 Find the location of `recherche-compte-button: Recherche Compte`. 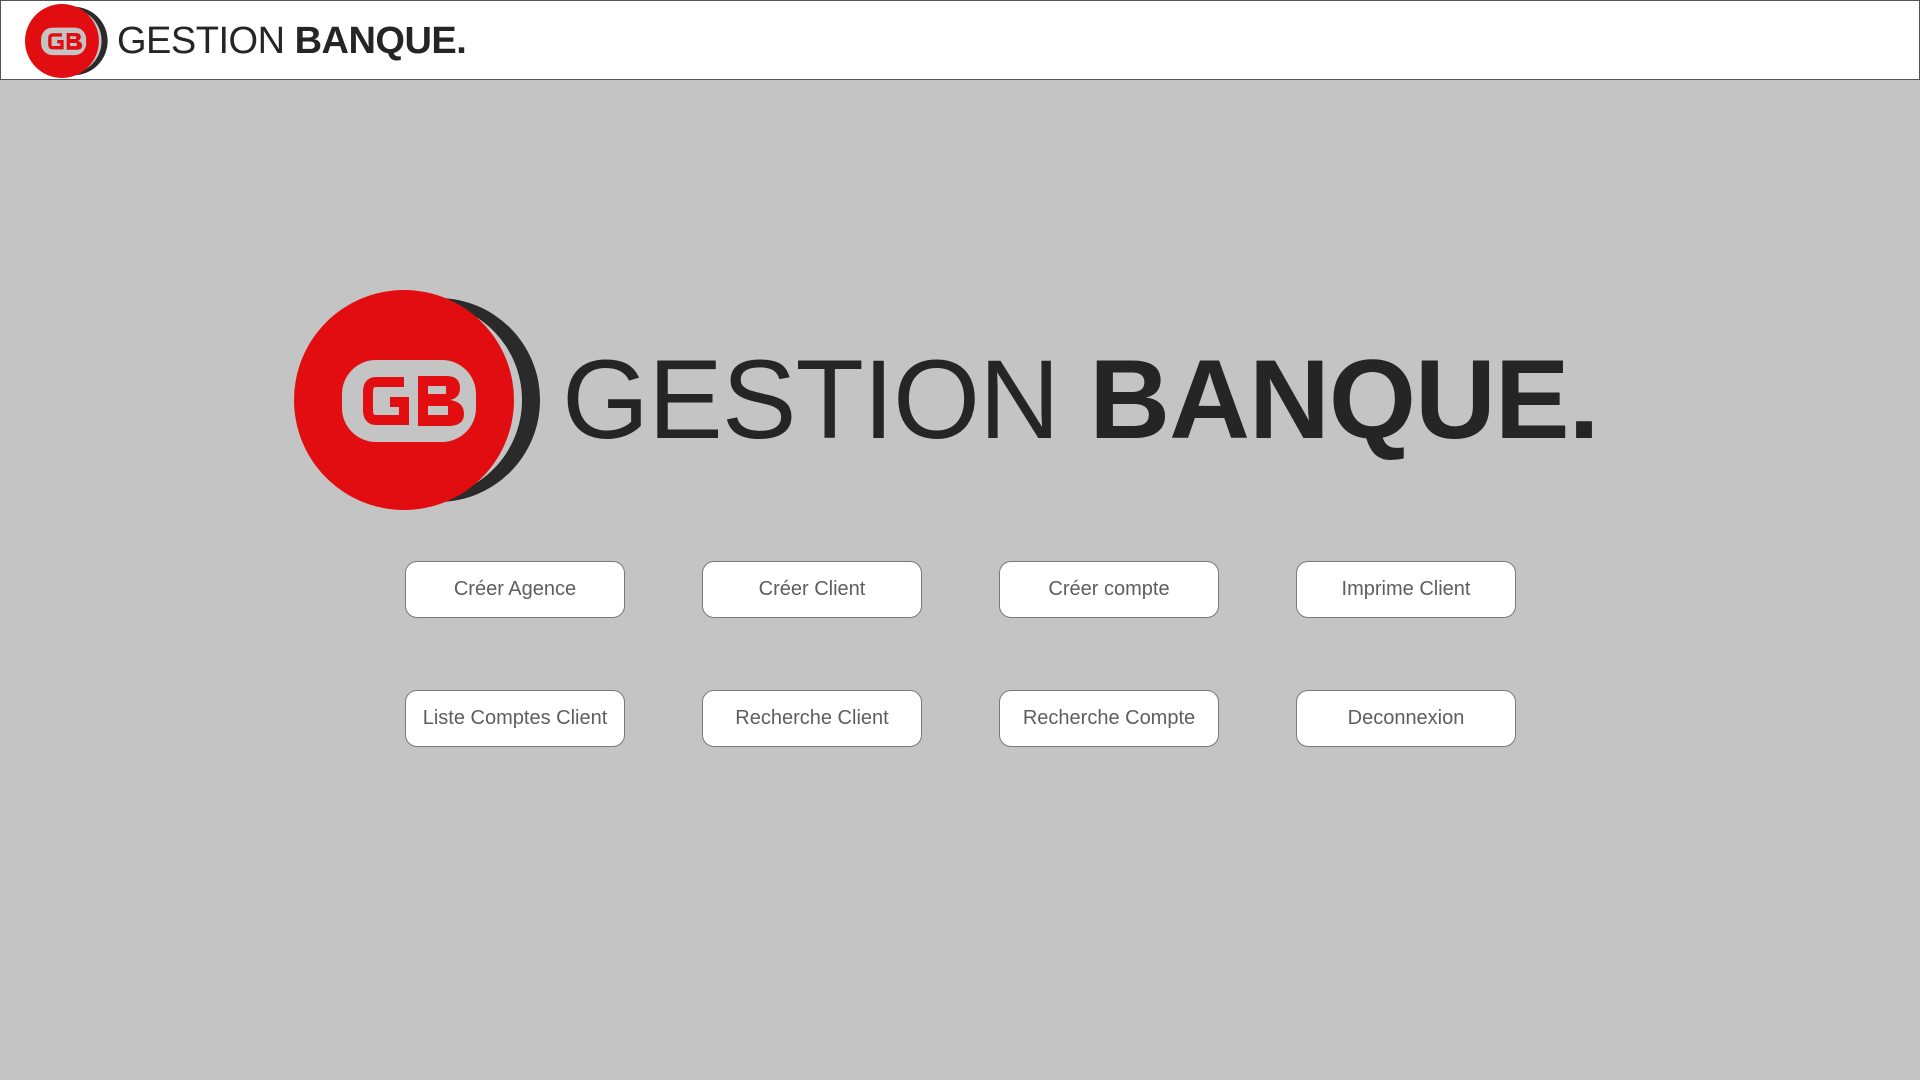

recherche-compte-button: Recherche Compte is located at coordinates (1109, 718).